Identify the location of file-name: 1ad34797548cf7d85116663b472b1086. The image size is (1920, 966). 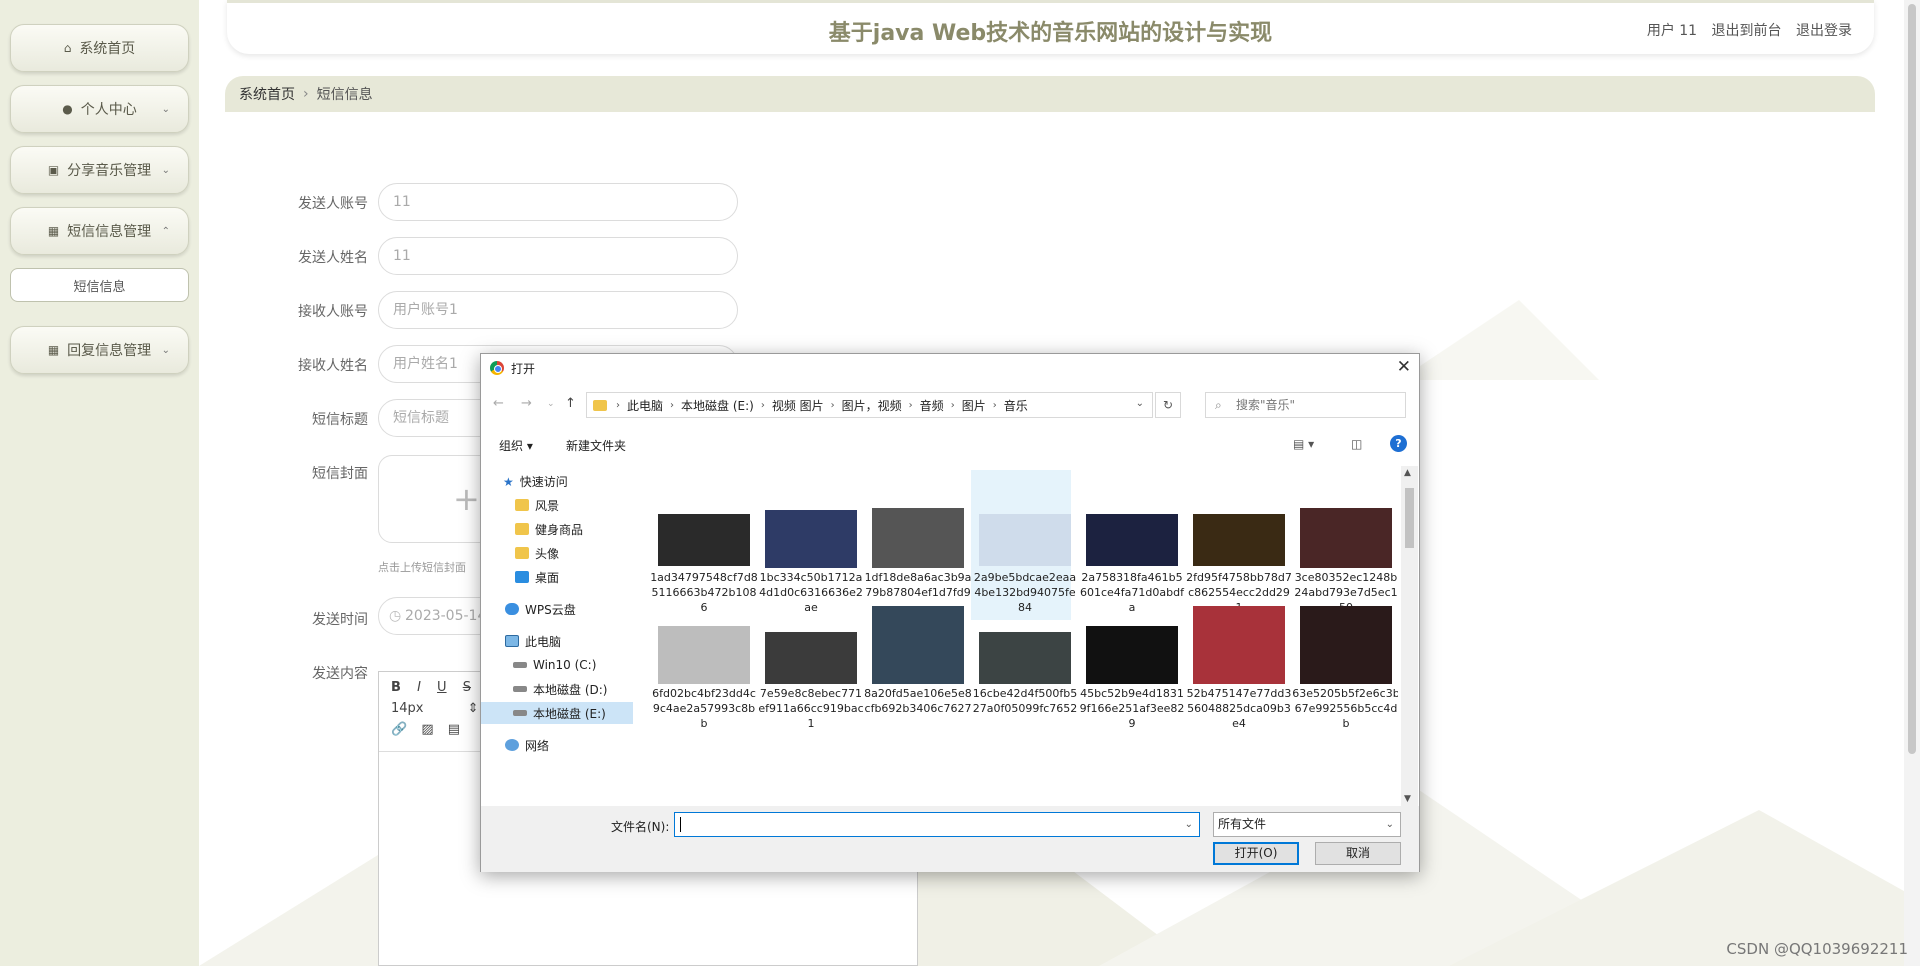
(704, 592).